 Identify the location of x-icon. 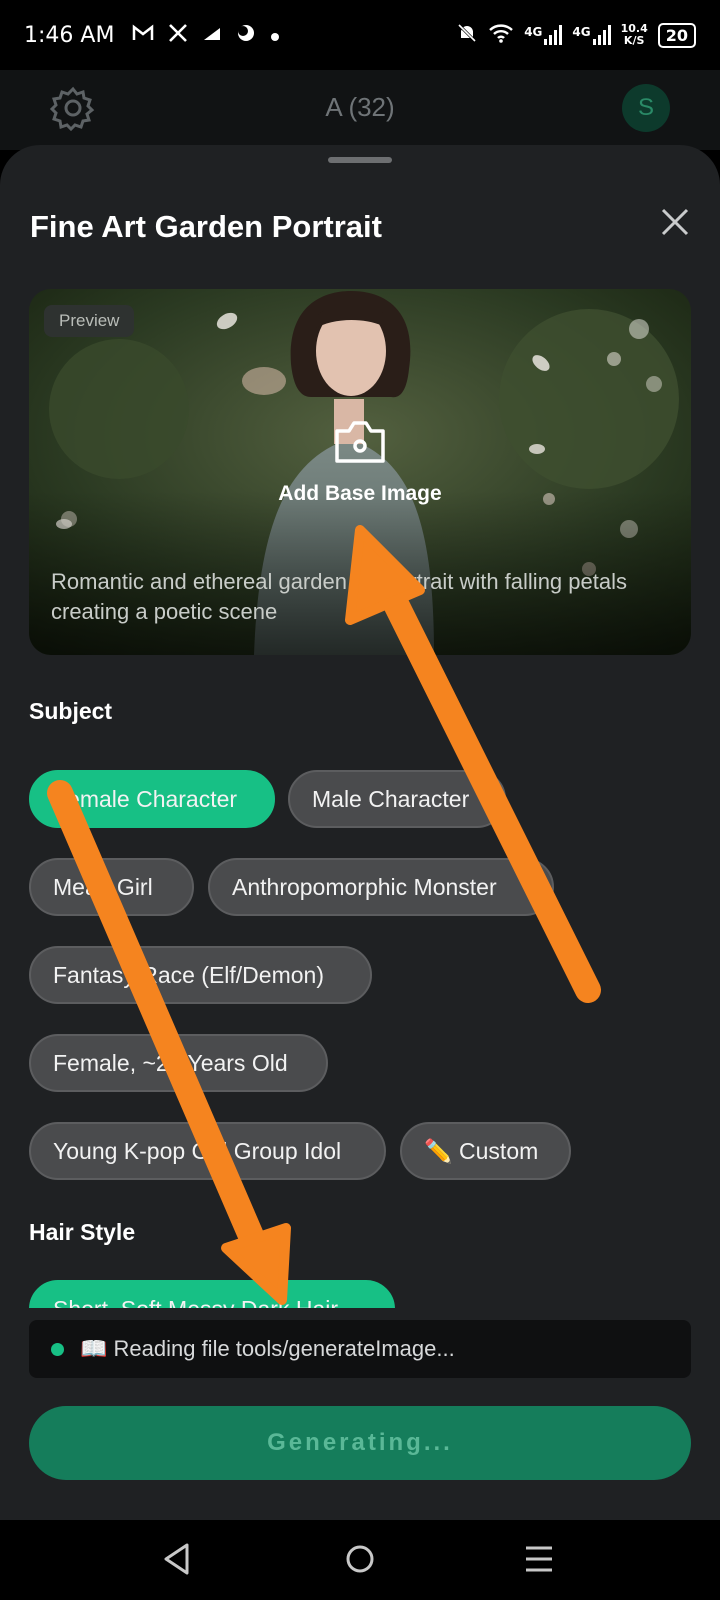
(178, 35).